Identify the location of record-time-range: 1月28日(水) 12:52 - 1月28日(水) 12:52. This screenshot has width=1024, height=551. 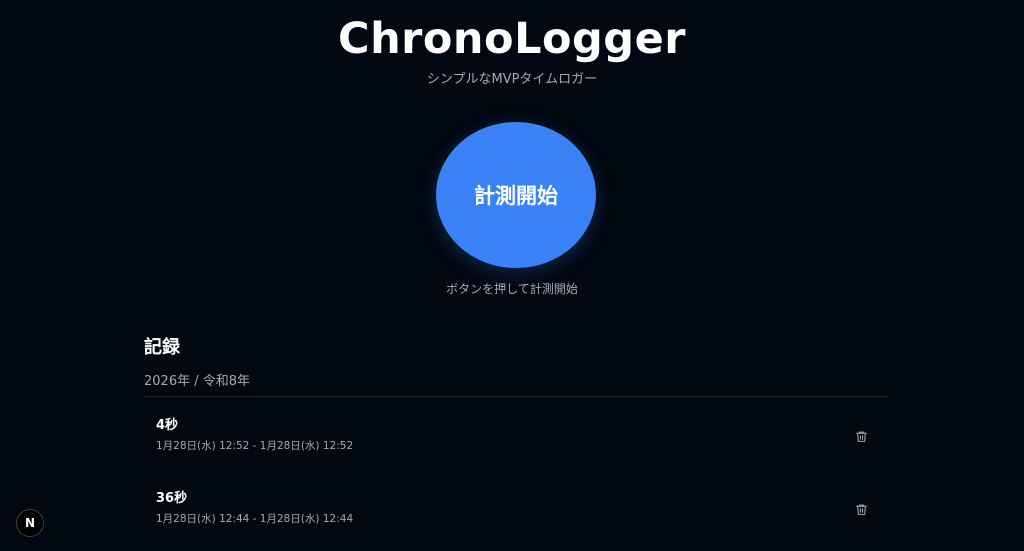
(255, 446).